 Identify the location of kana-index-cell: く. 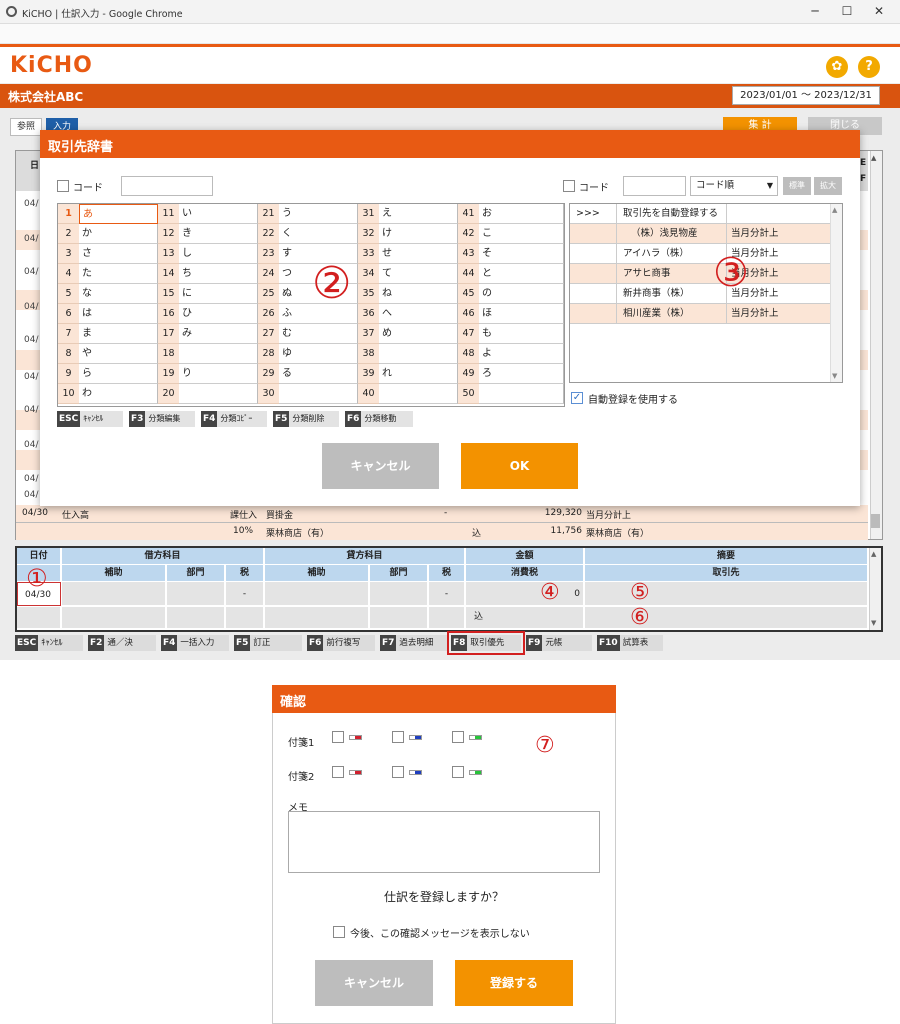
(318, 234).